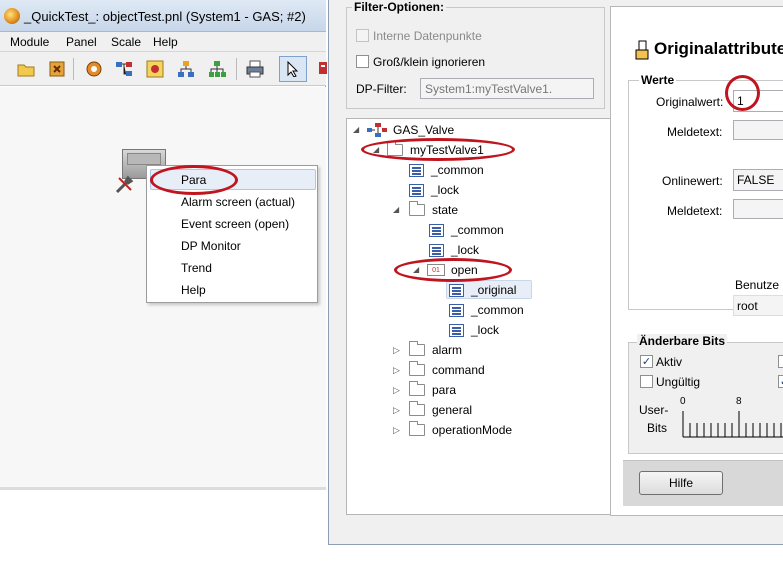  What do you see at coordinates (432, 390) in the screenshot?
I see `tree-node-para: para` at bounding box center [432, 390].